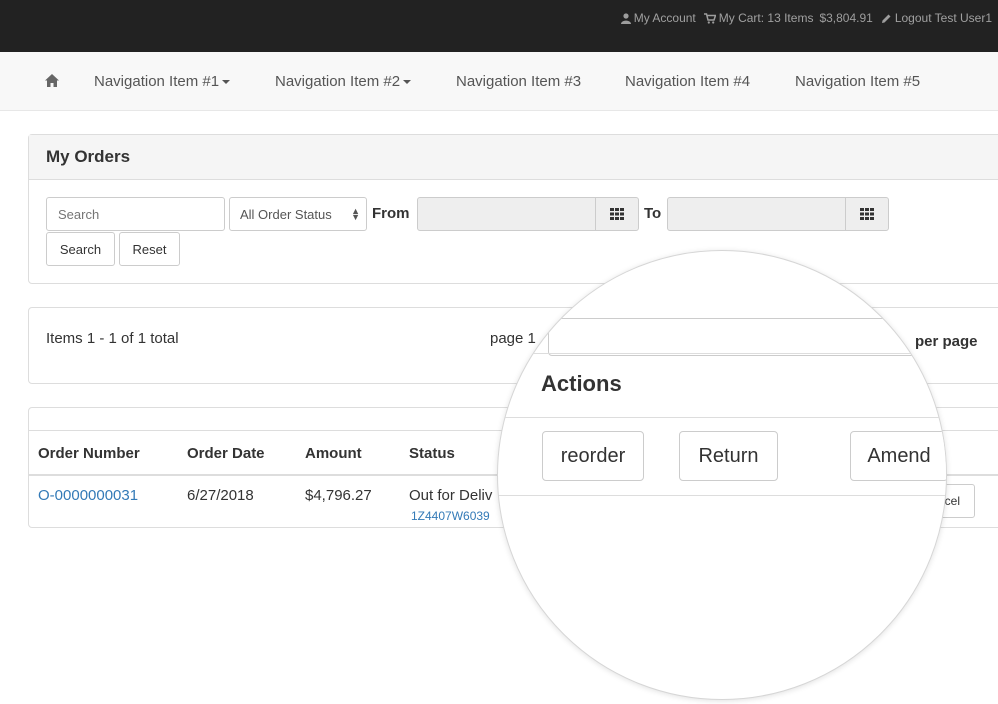 The width and height of the screenshot is (998, 704). What do you see at coordinates (952, 501) in the screenshot?
I see `cancel-button-label: cel` at bounding box center [952, 501].